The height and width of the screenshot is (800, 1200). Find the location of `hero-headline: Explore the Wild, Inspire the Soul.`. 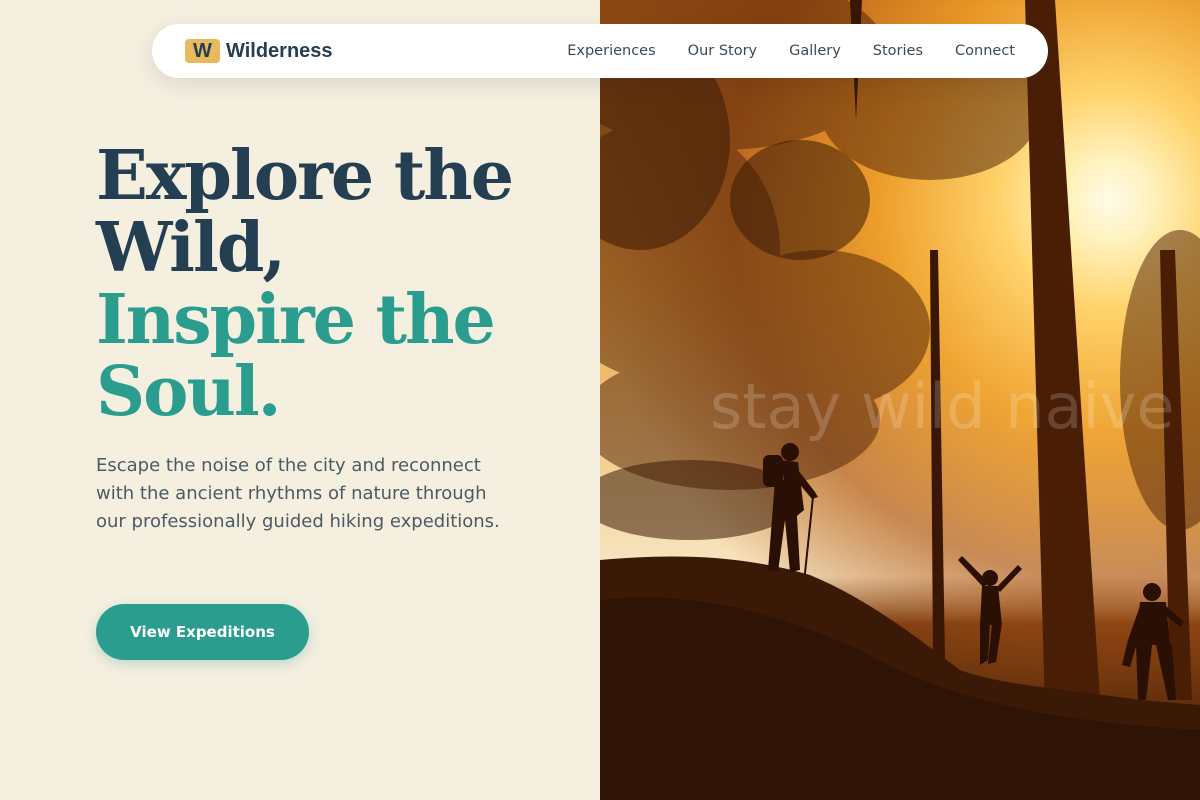

hero-headline: Explore the Wild, Inspire the Soul. is located at coordinates (305, 284).